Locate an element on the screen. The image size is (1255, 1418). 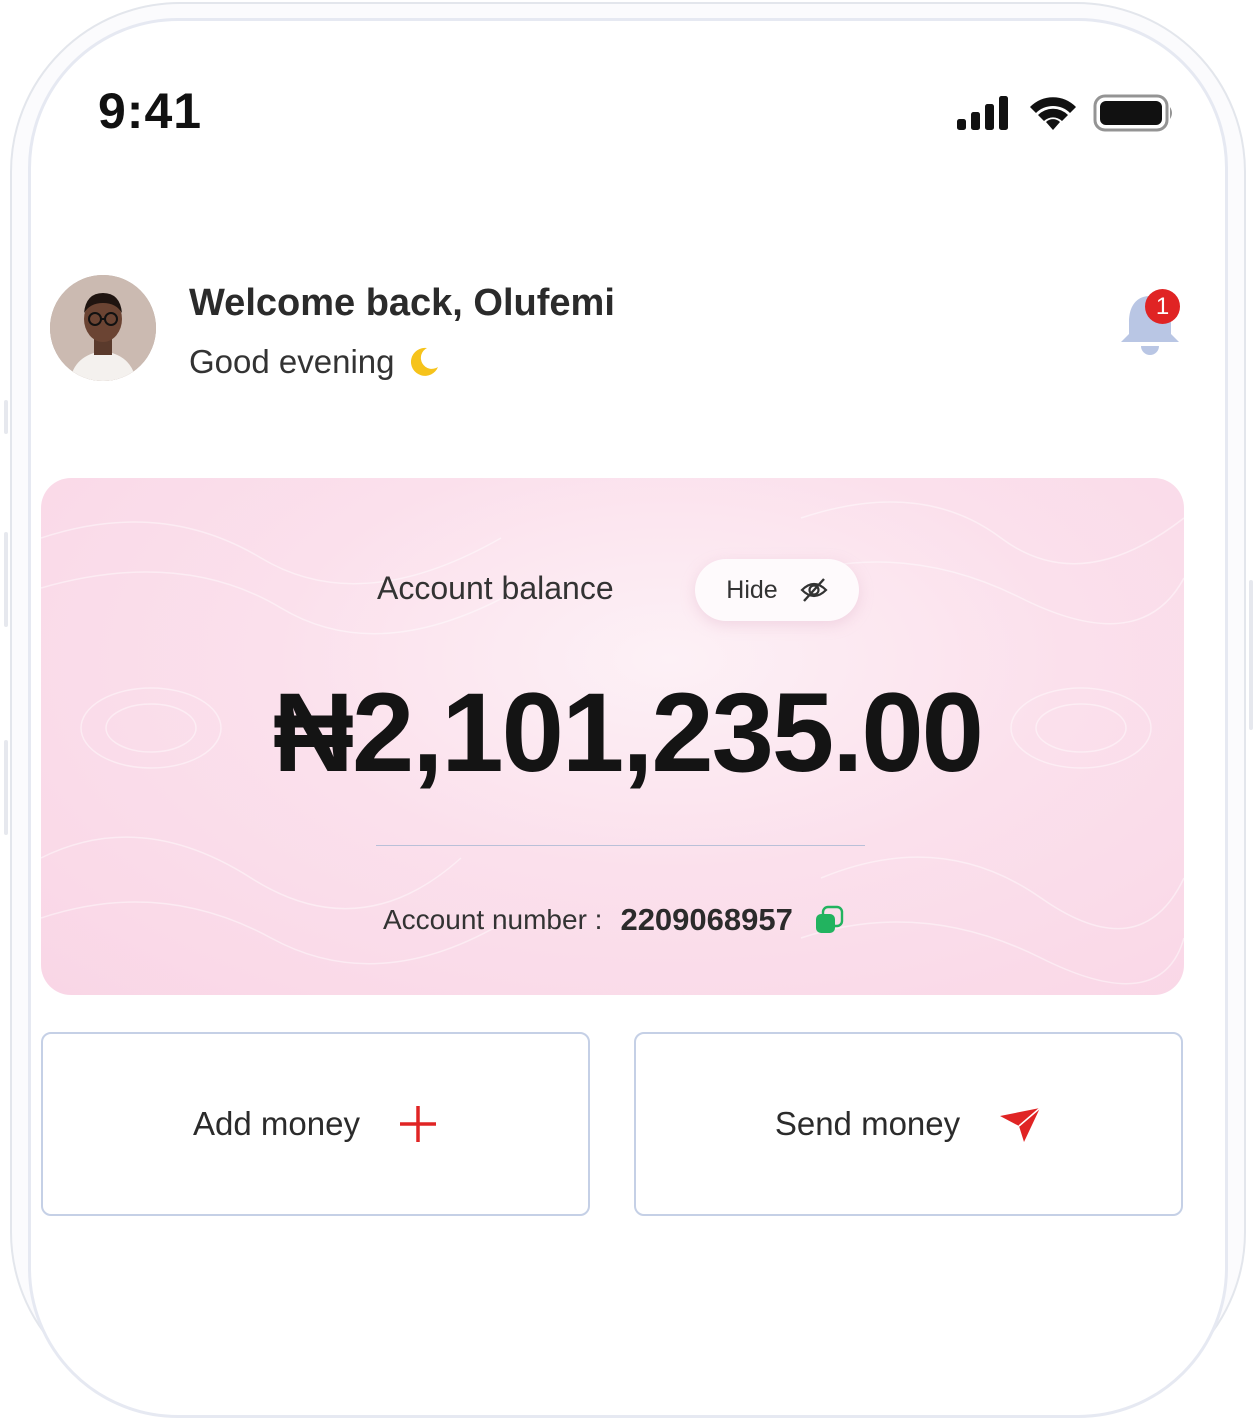
avatar-photo is located at coordinates (103, 328).